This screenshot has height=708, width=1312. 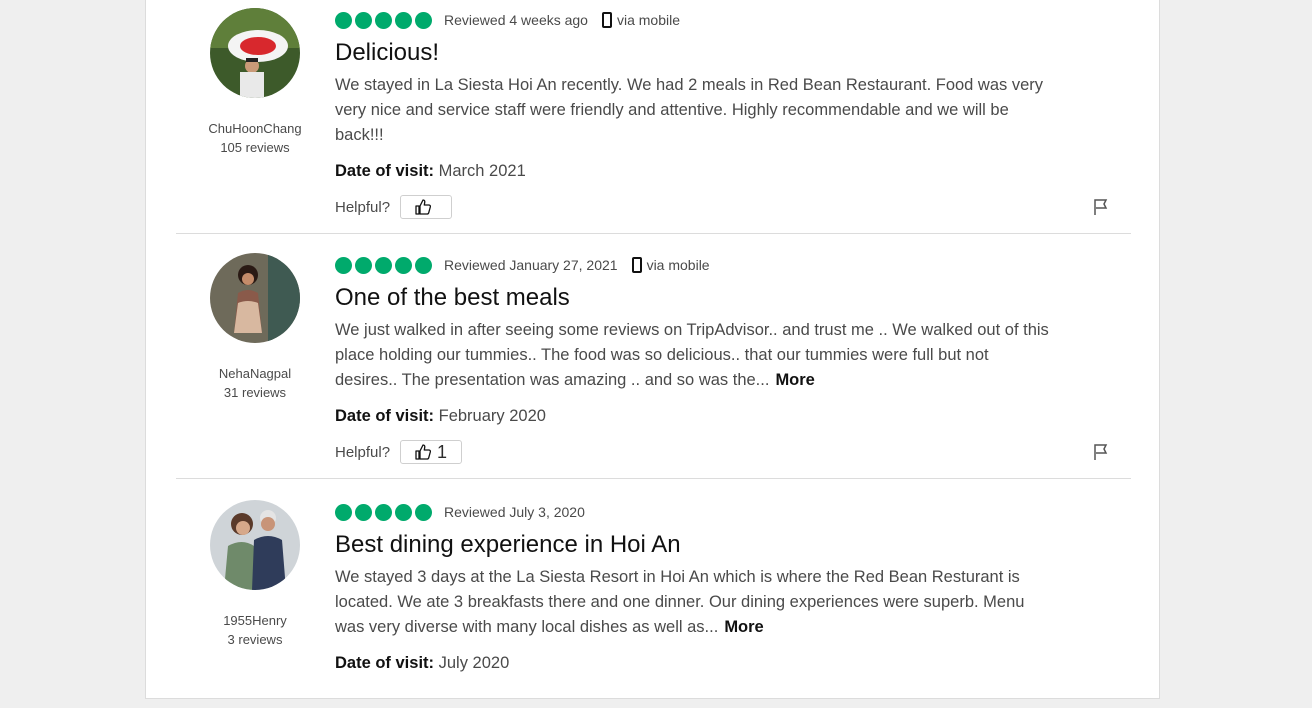 I want to click on review-meta: Reviewed 4 weeks ago via mobile, so click(x=700, y=20).